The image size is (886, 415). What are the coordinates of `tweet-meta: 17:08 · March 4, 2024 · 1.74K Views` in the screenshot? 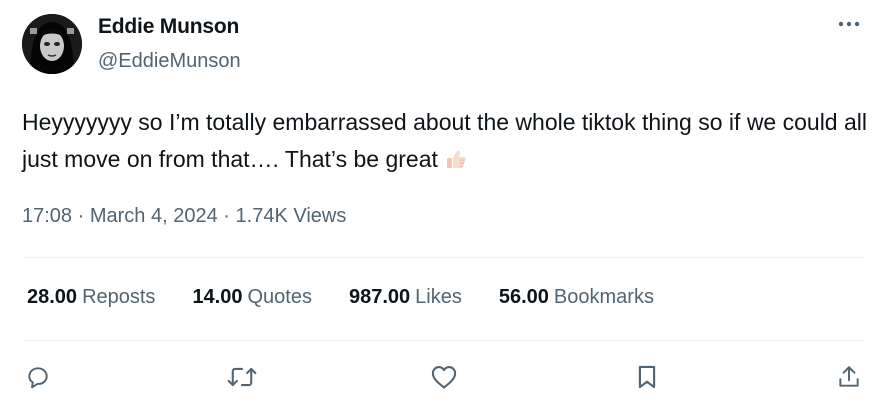 It's located at (184, 216).